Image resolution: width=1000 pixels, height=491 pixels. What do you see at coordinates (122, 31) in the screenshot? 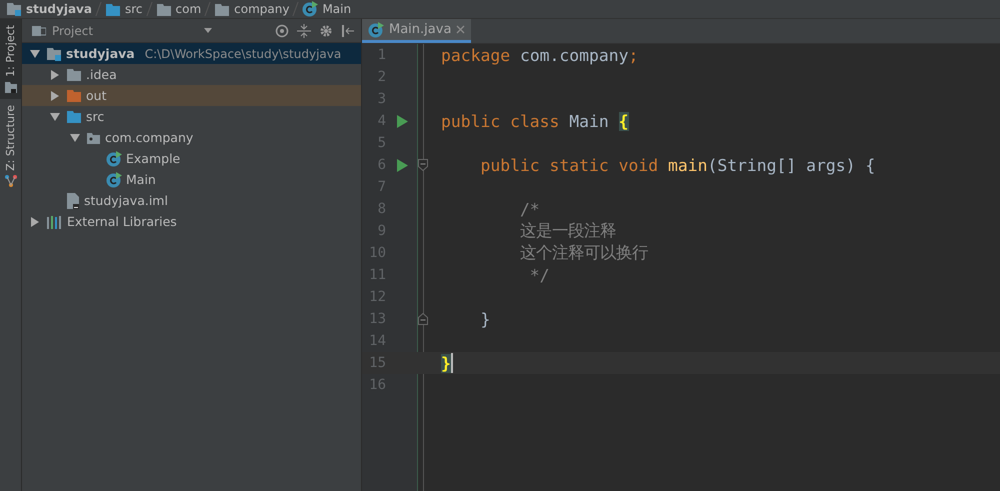
I see `panel-title-dropdown: Project` at bounding box center [122, 31].